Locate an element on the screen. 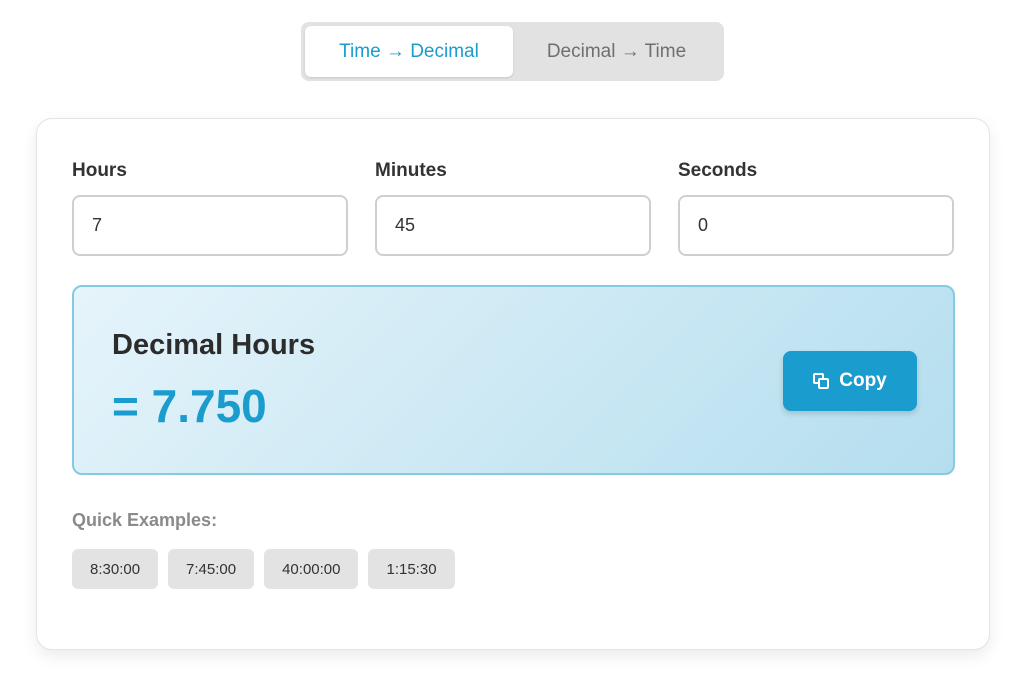  copy-icon is located at coordinates (821, 381).